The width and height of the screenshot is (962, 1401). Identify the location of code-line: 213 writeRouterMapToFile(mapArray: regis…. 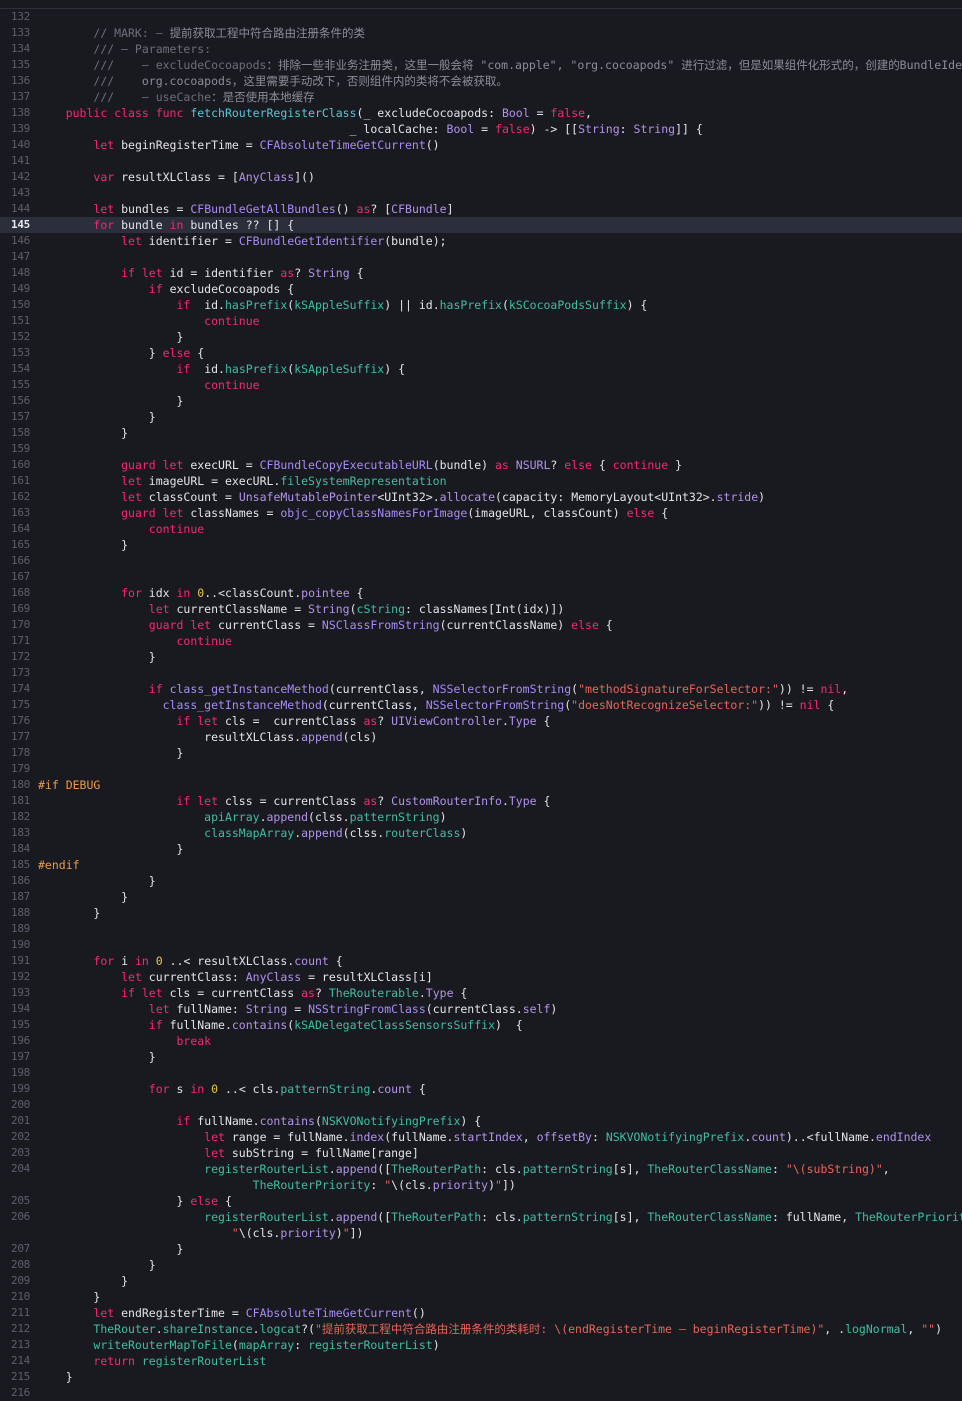
(481, 1345).